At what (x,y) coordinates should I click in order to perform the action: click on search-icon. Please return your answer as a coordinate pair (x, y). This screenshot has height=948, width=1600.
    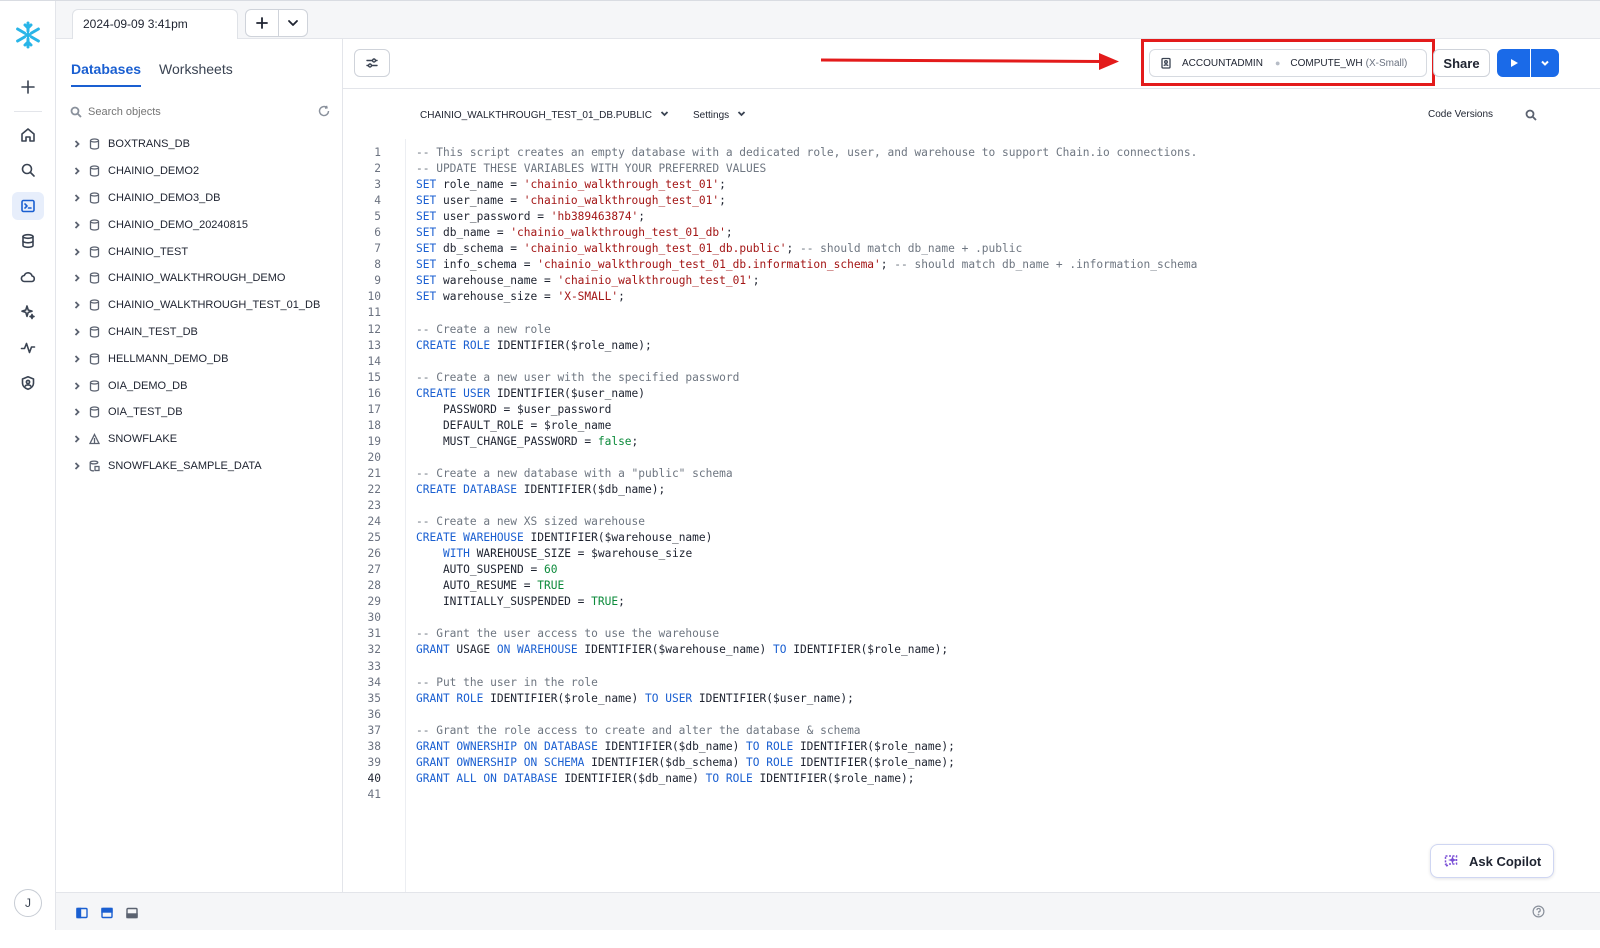
    Looking at the image, I should click on (28, 170).